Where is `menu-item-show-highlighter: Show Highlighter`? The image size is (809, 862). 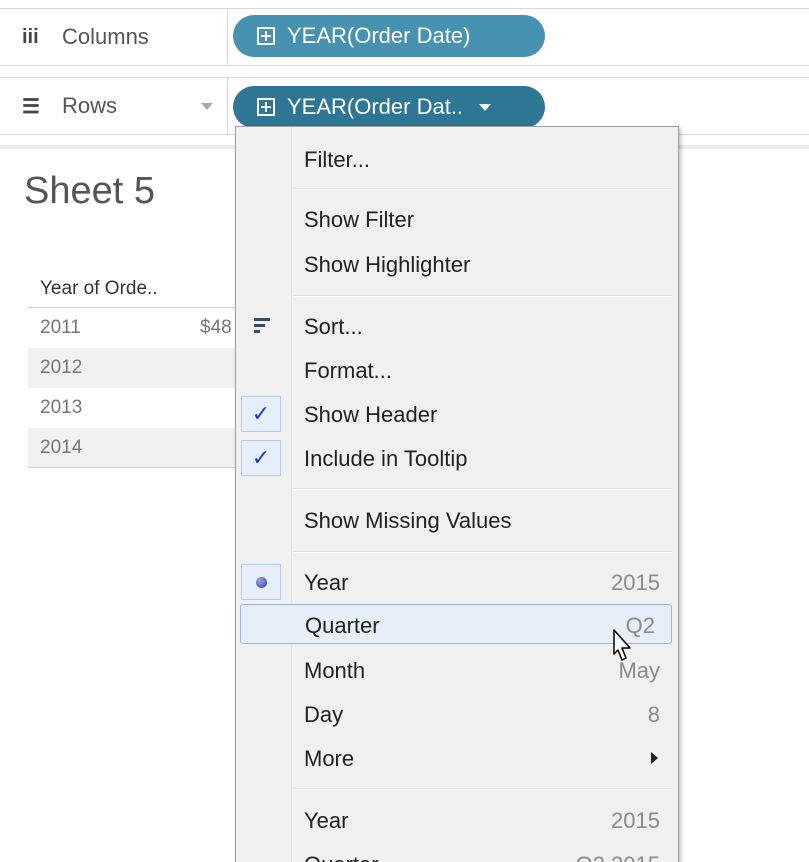 menu-item-show-highlighter: Show Highlighter is located at coordinates (457, 264).